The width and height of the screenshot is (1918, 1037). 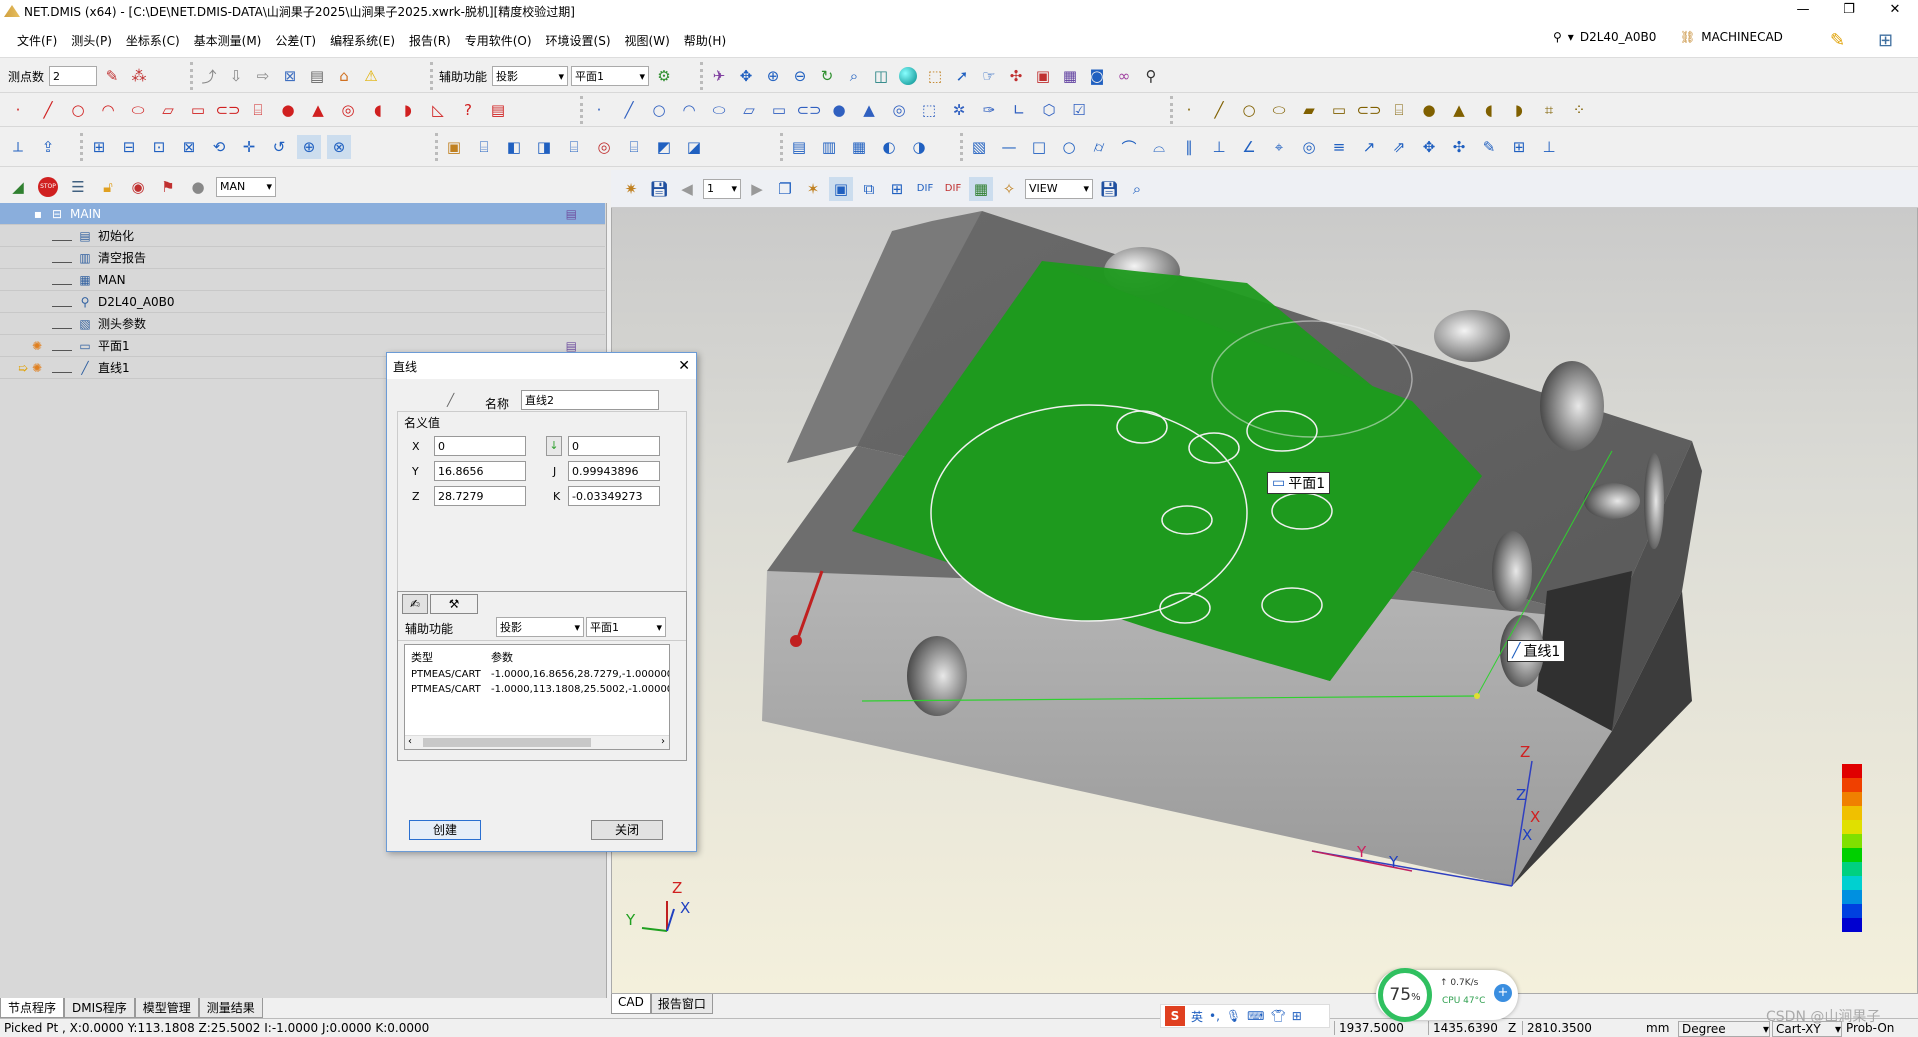 What do you see at coordinates (897, 189) in the screenshot?
I see `grid-view-icon: ⊞` at bounding box center [897, 189].